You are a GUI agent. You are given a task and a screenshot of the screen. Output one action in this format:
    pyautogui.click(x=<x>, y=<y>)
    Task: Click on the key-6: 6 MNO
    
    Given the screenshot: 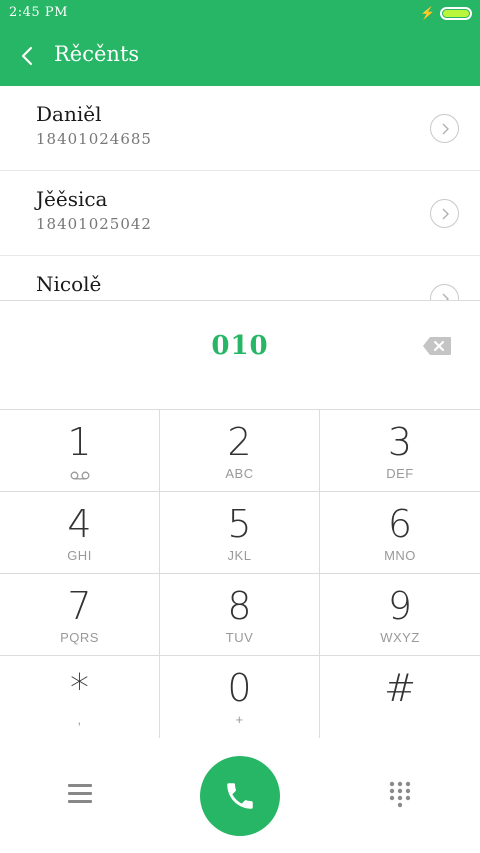 What is the action you would take?
    pyautogui.click(x=400, y=533)
    